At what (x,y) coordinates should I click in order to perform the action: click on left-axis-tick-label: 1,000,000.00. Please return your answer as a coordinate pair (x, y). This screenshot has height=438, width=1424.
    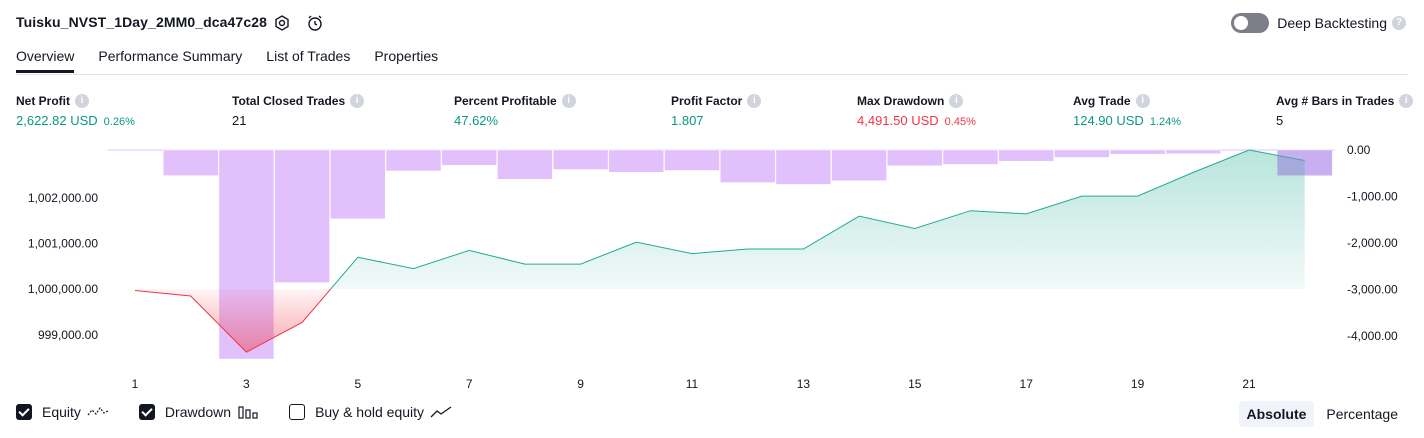
    Looking at the image, I should click on (63, 289).